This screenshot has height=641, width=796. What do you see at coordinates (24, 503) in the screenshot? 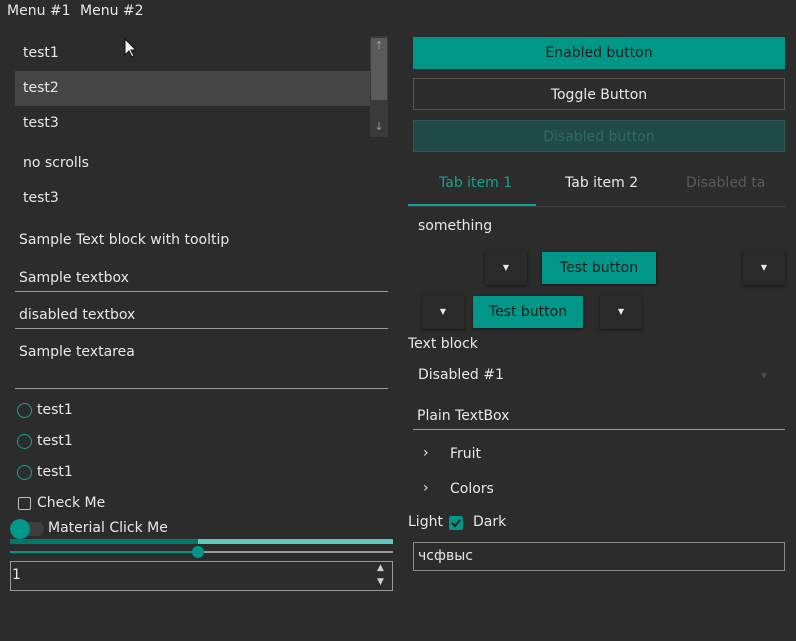
I see `checkbox` at bounding box center [24, 503].